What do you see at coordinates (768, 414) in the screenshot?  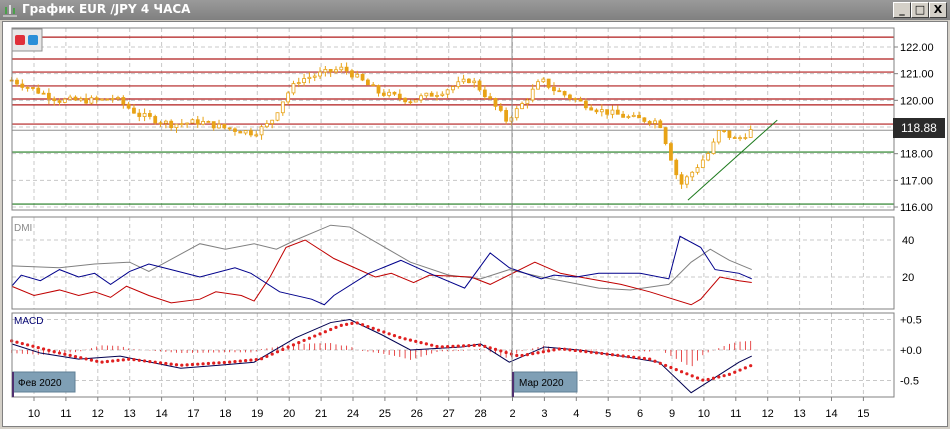 I see `date-tick-label: 12` at bounding box center [768, 414].